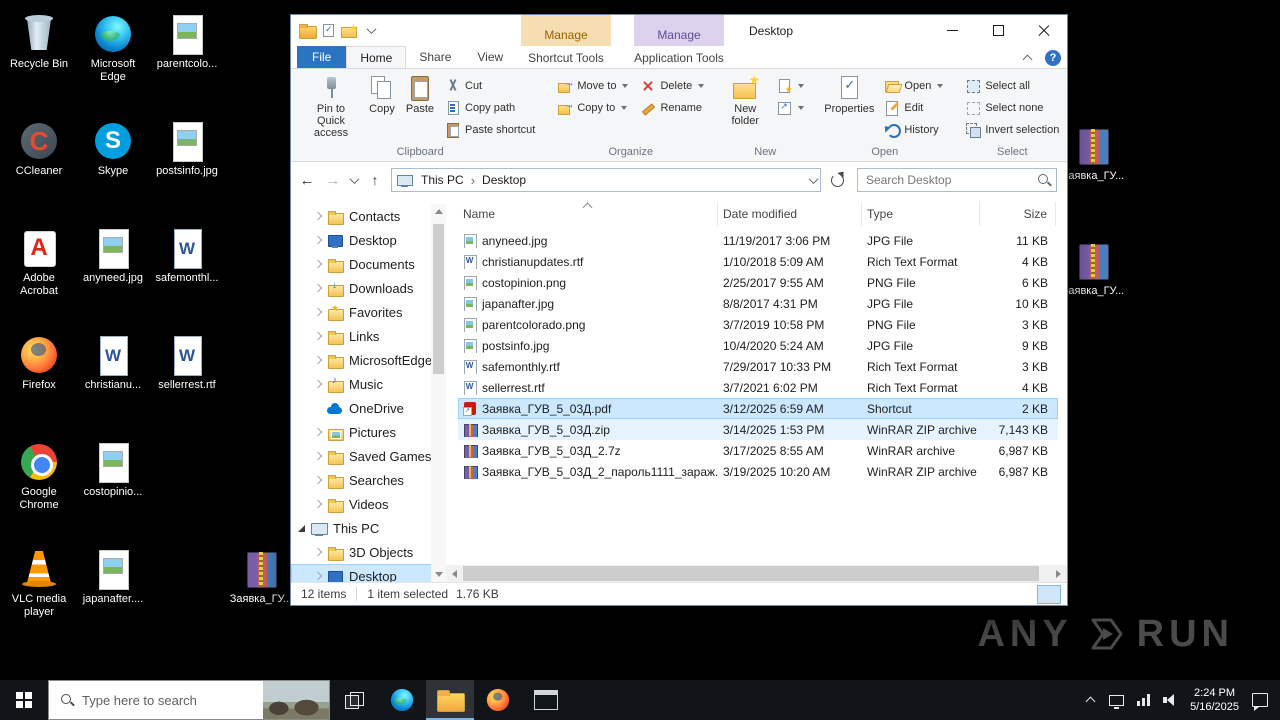 This screenshot has width=1280, height=720. Describe the element at coordinates (368, 336) in the screenshot. I see `nav-item: Links` at that location.